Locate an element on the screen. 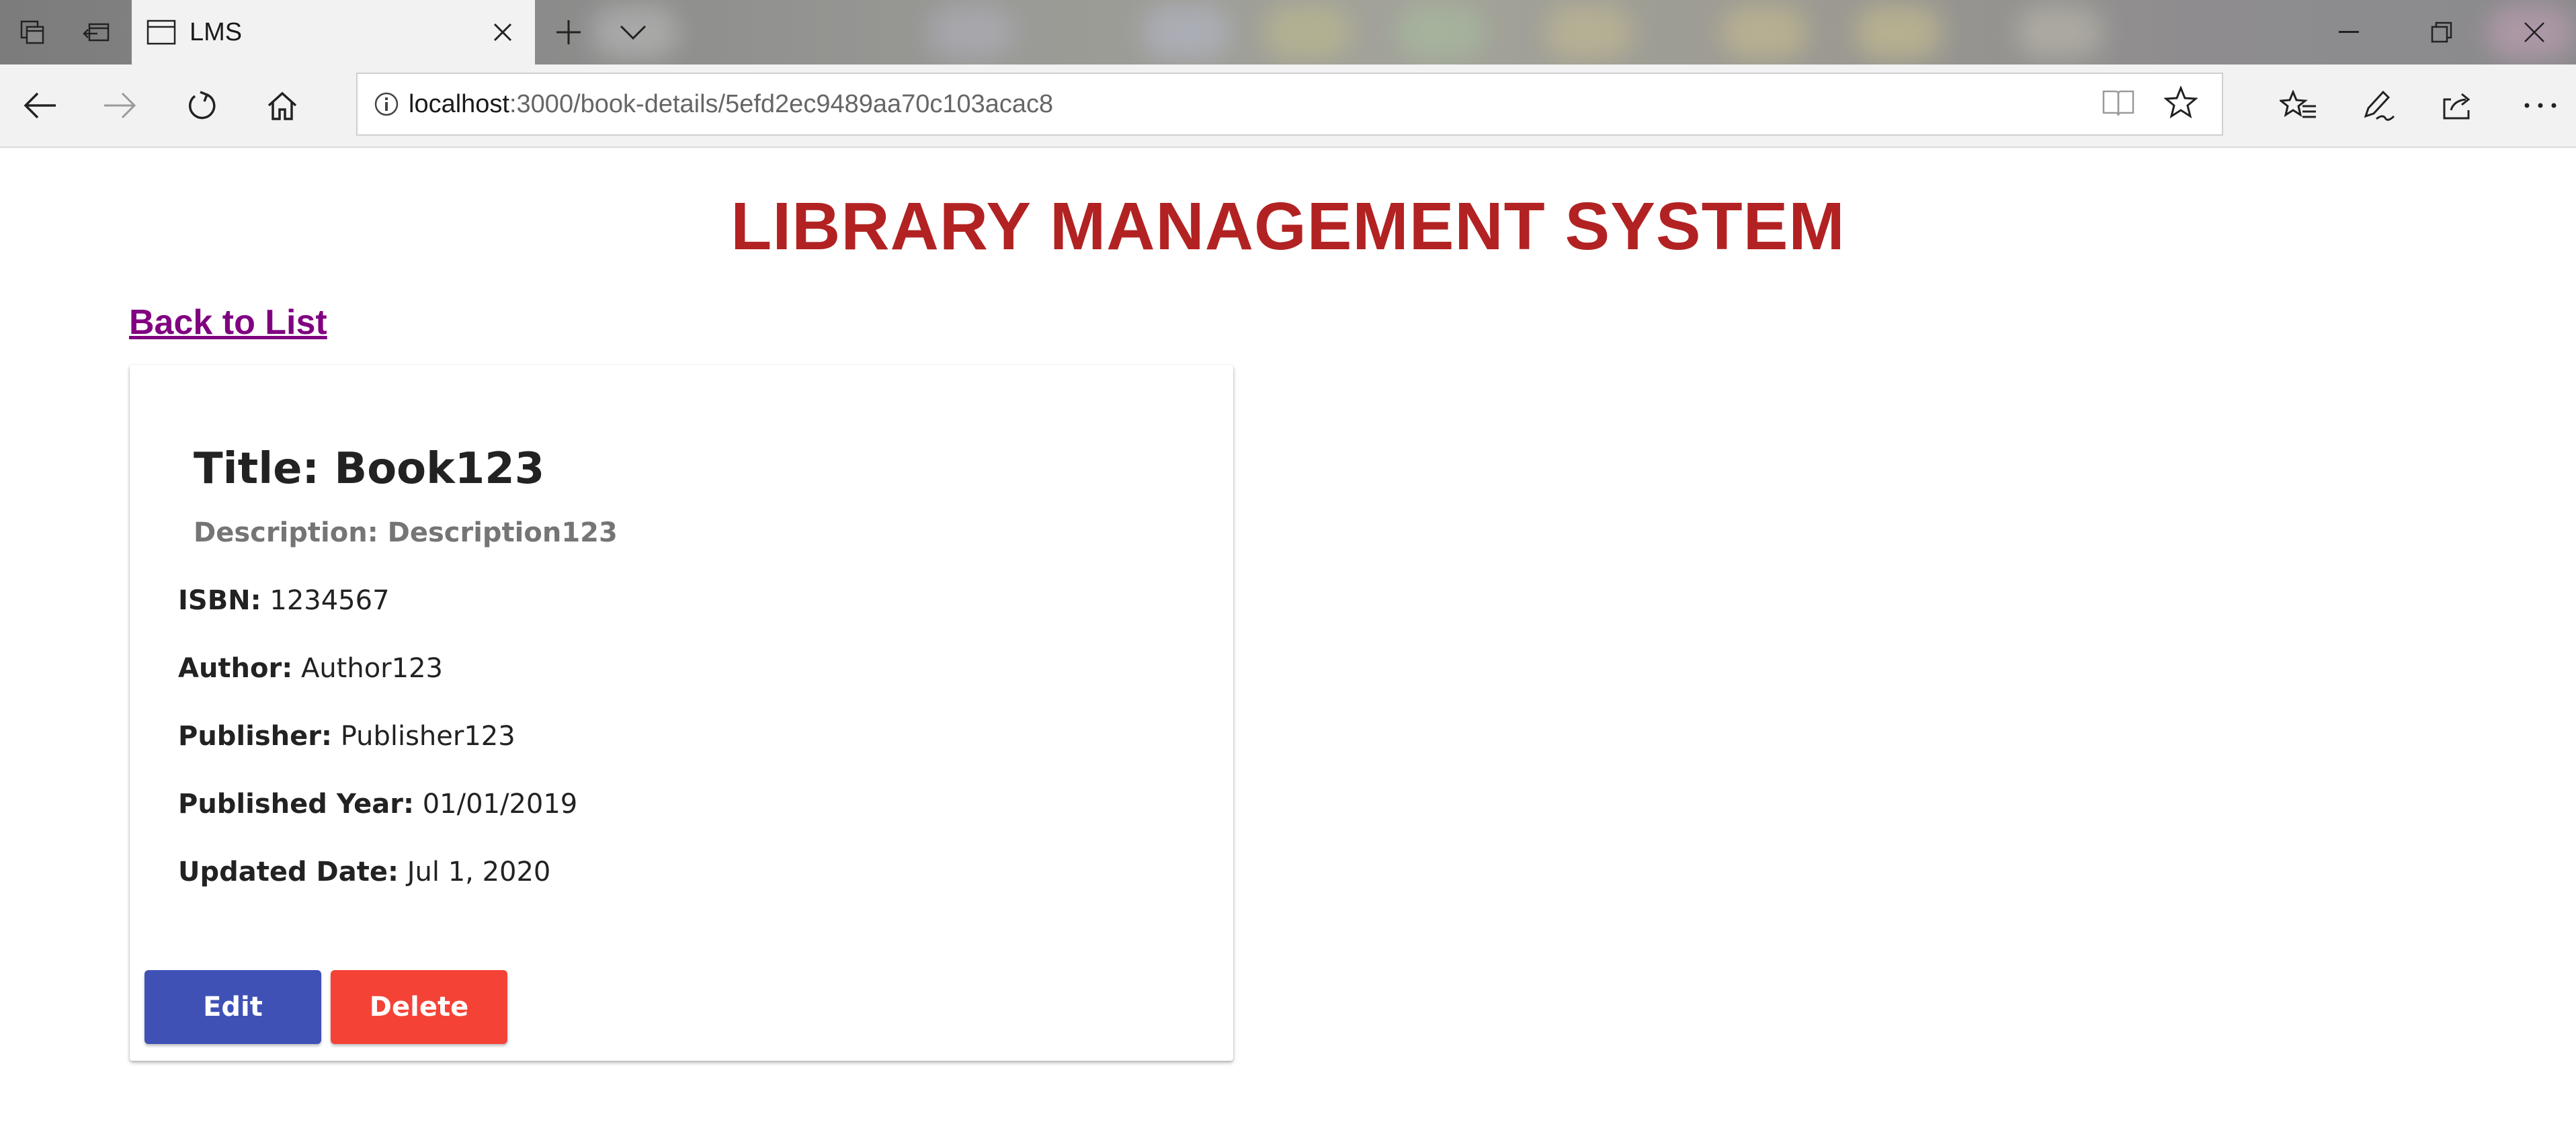 The height and width of the screenshot is (1130, 2576). published-year-value: 01/01/2019 is located at coordinates (500, 804).